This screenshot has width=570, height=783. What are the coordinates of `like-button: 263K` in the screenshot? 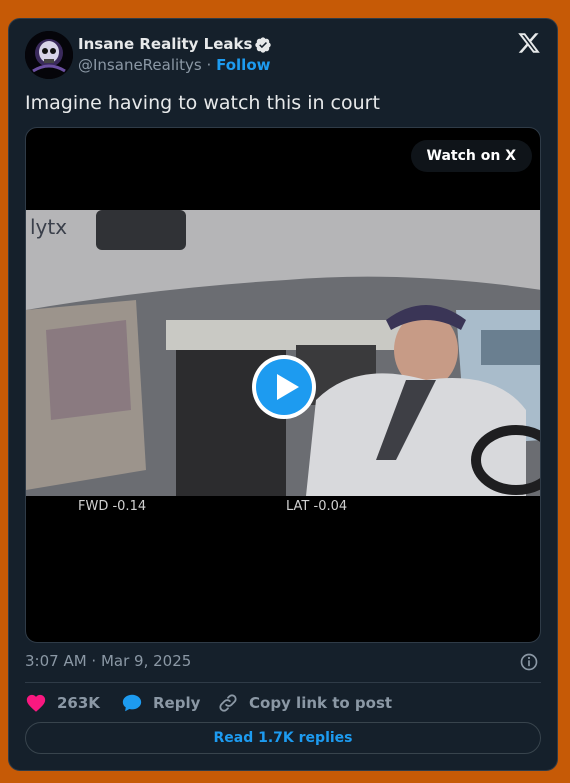 It's located at (62, 703).